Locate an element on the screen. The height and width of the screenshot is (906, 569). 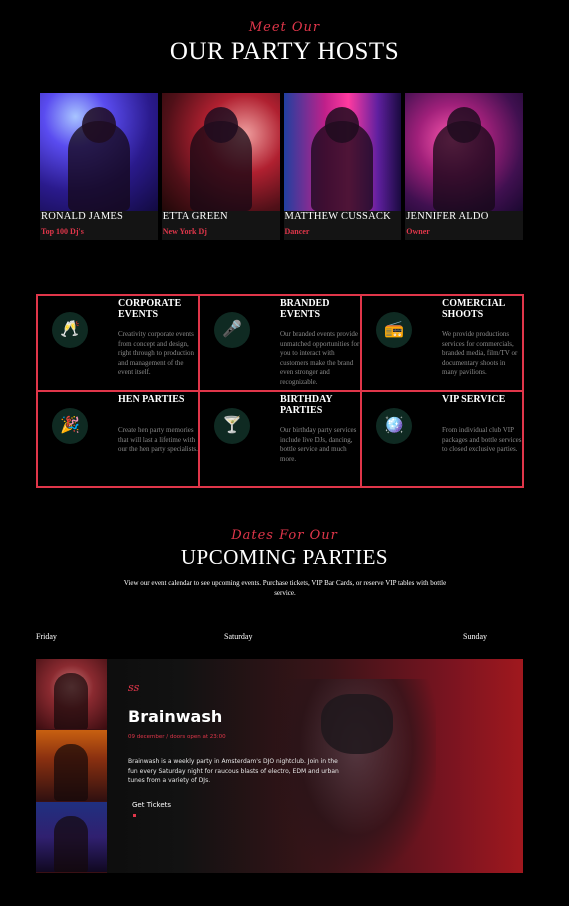
microphone-icon: 🎤 is located at coordinates (232, 330).